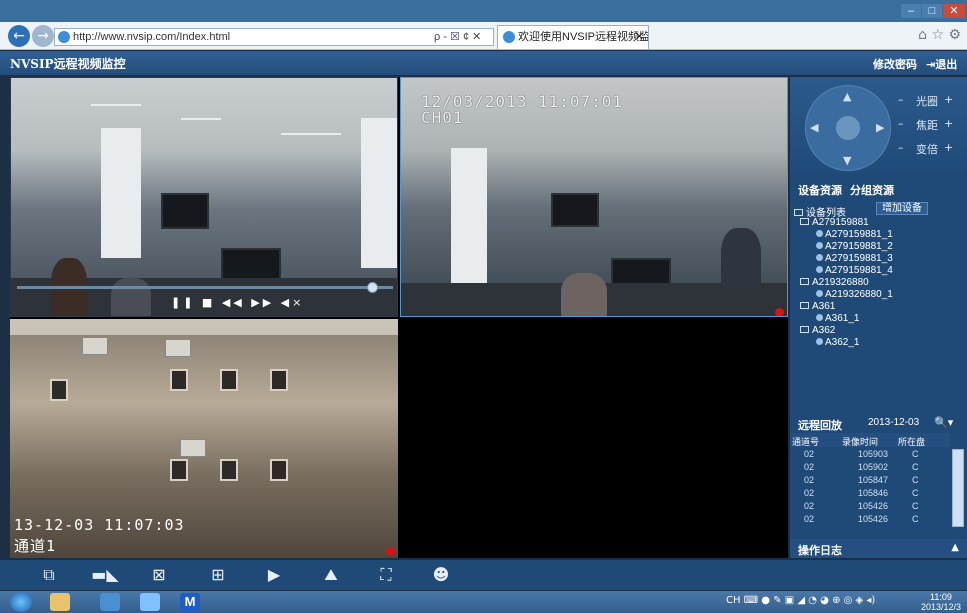 The width and height of the screenshot is (967, 613). Describe the element at coordinates (948, 99) in the screenshot. I see `iris-plus-button: +` at that location.